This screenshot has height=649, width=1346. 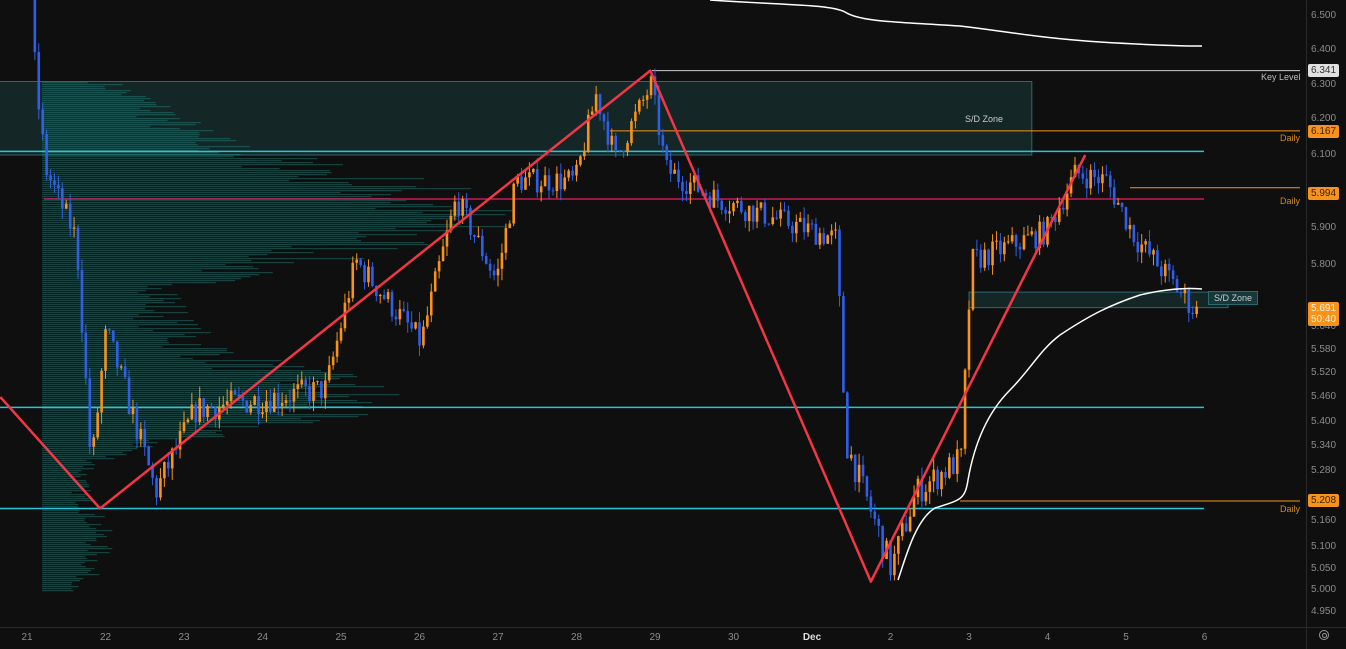 I want to click on candle-countdown: 50:40, so click(x=1324, y=319).